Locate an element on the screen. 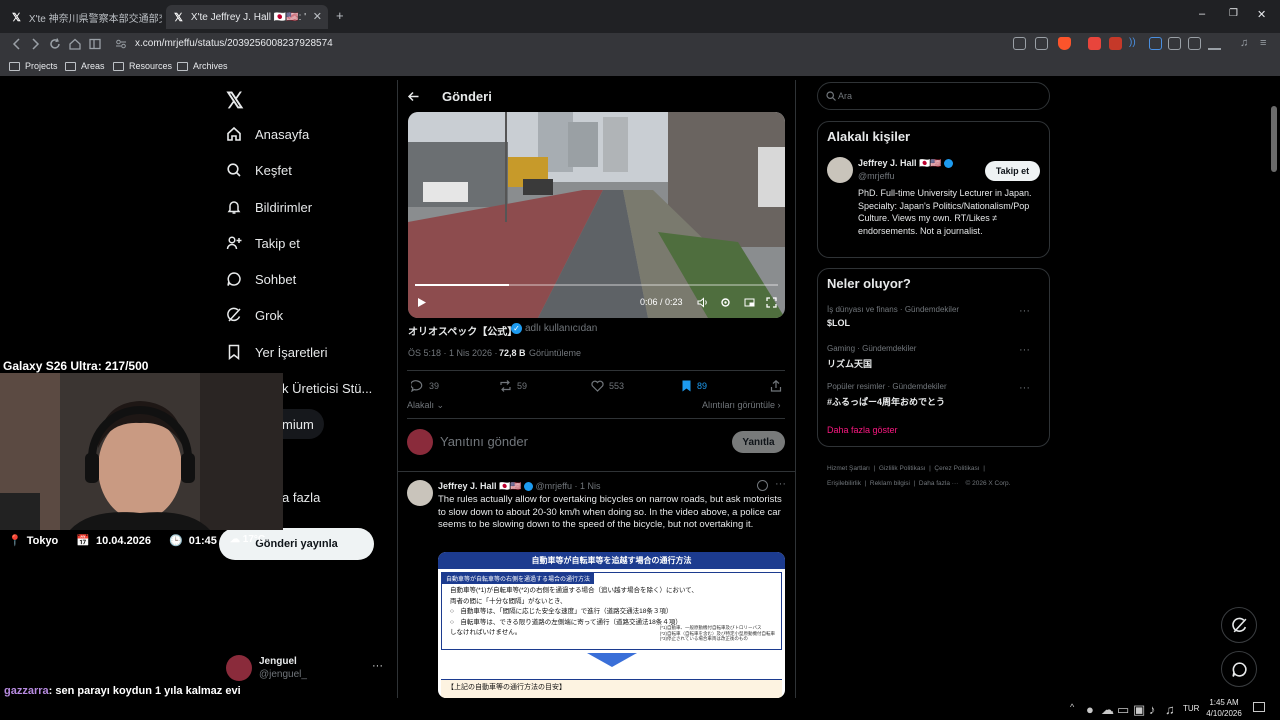 Image resolution: width=1280 pixels, height=720 pixels. cloud-icon: ☁ is located at coordinates (1107, 709).